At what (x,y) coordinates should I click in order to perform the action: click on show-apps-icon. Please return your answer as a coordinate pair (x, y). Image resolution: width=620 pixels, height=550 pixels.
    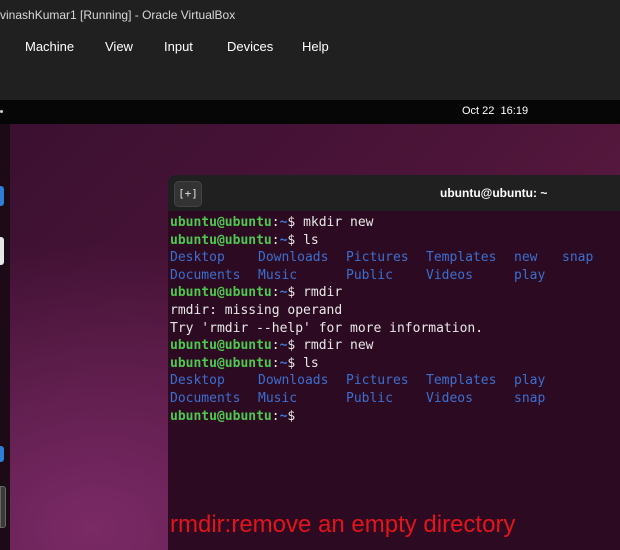
    Looking at the image, I should click on (3, 507).